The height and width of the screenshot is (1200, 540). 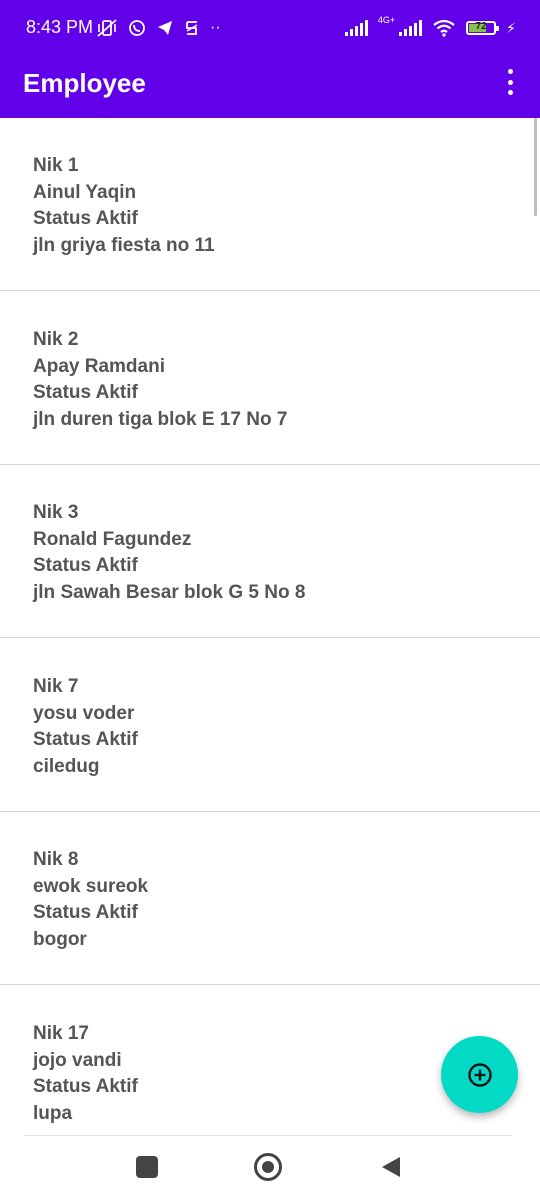 I want to click on whatsapp-icon, so click(x=137, y=28).